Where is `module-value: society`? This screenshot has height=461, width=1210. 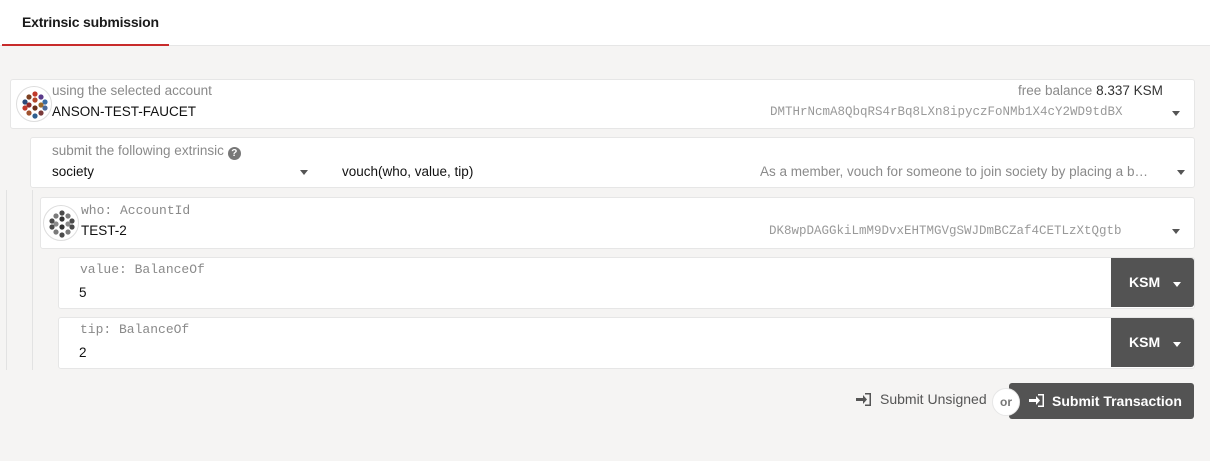
module-value: society is located at coordinates (73, 171).